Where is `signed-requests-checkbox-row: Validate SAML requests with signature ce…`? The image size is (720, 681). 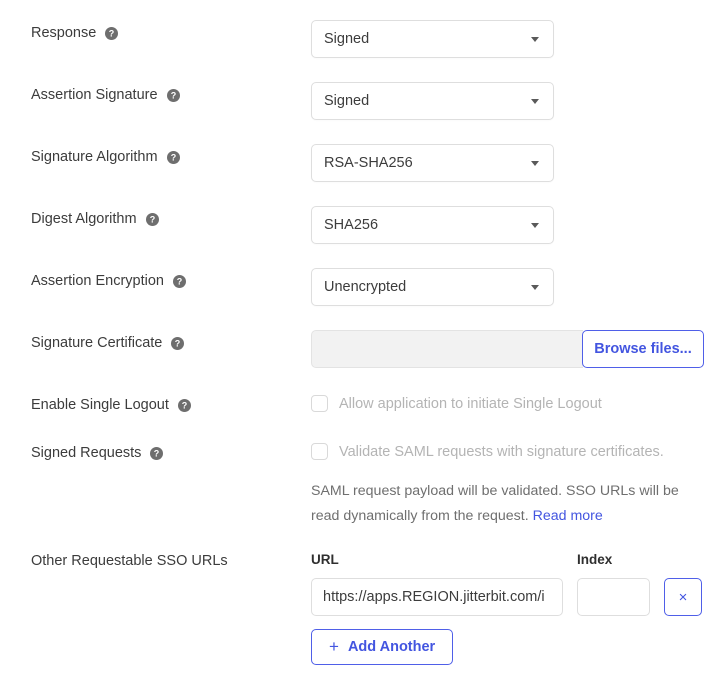 signed-requests-checkbox-row: Validate SAML requests with signature ce… is located at coordinates (487, 451).